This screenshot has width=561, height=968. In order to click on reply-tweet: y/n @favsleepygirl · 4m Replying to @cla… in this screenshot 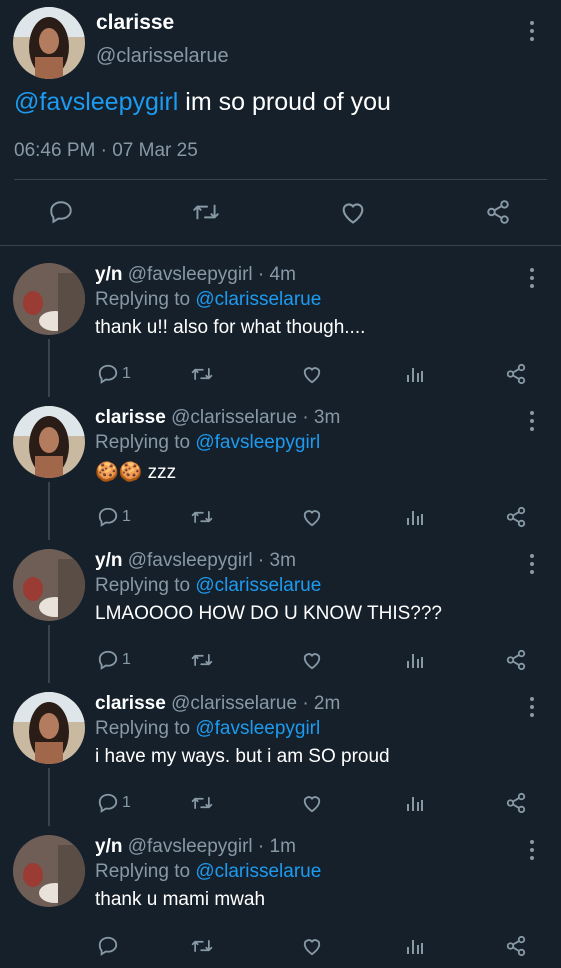, I will do `click(280, 325)`.